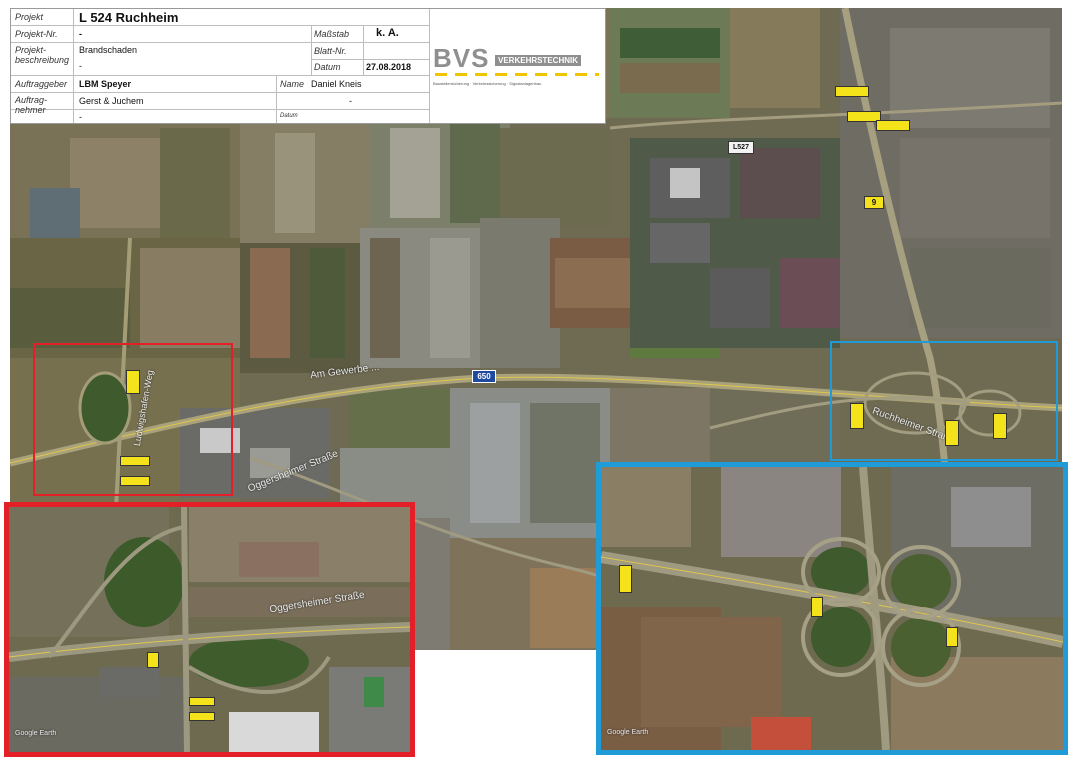 This screenshot has width=1068, height=757. I want to click on contractor-value-2: -, so click(80, 117).